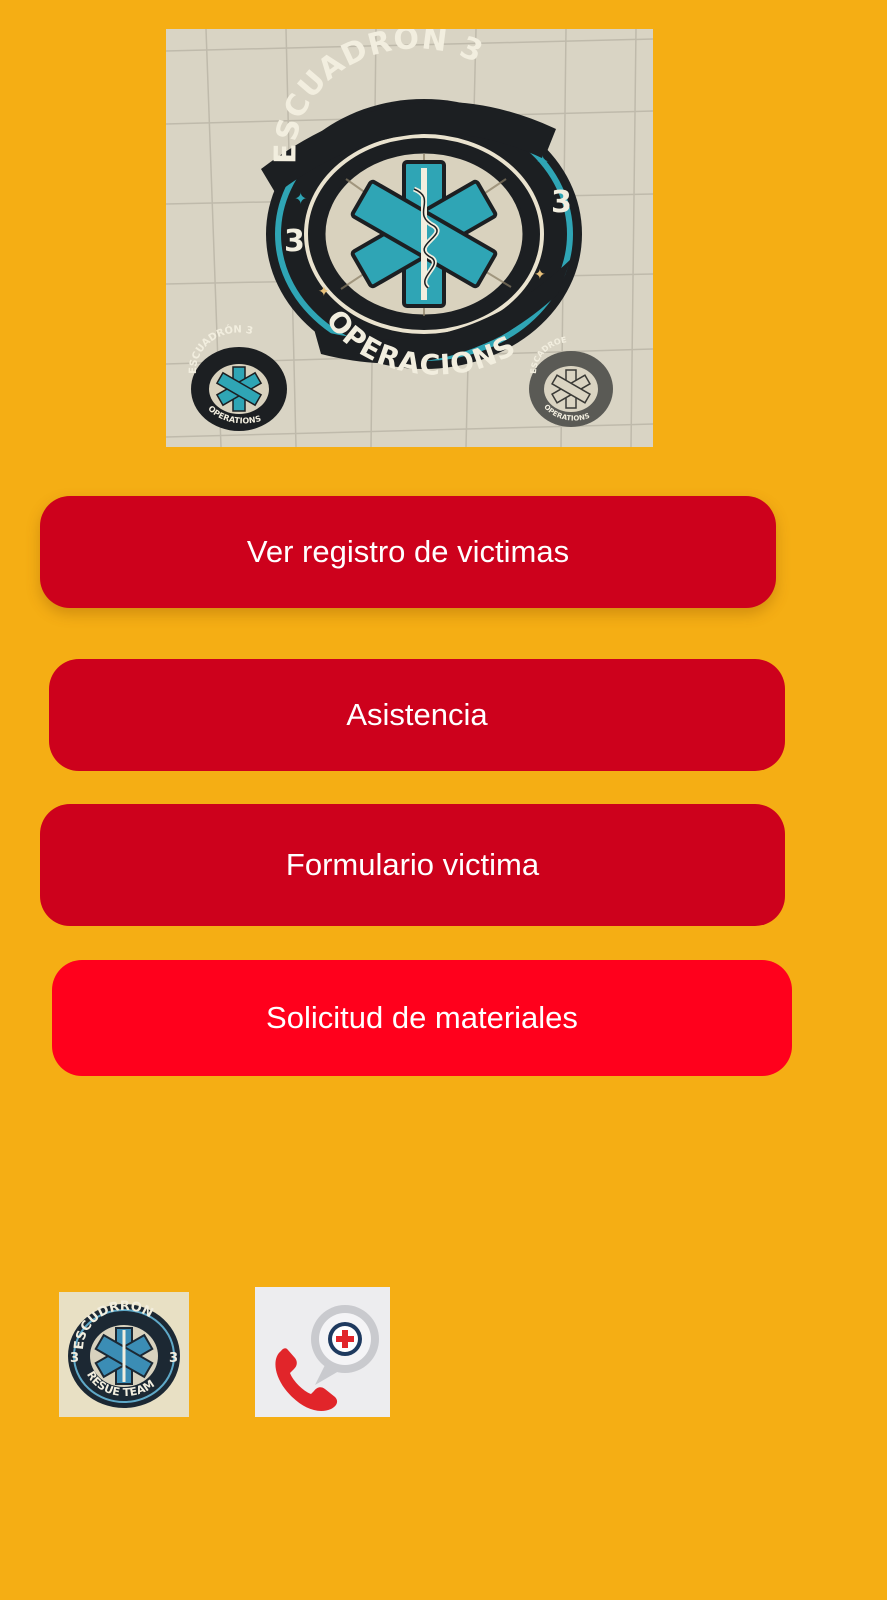  I want to click on logo-number-left: 3, so click(74, 1358).